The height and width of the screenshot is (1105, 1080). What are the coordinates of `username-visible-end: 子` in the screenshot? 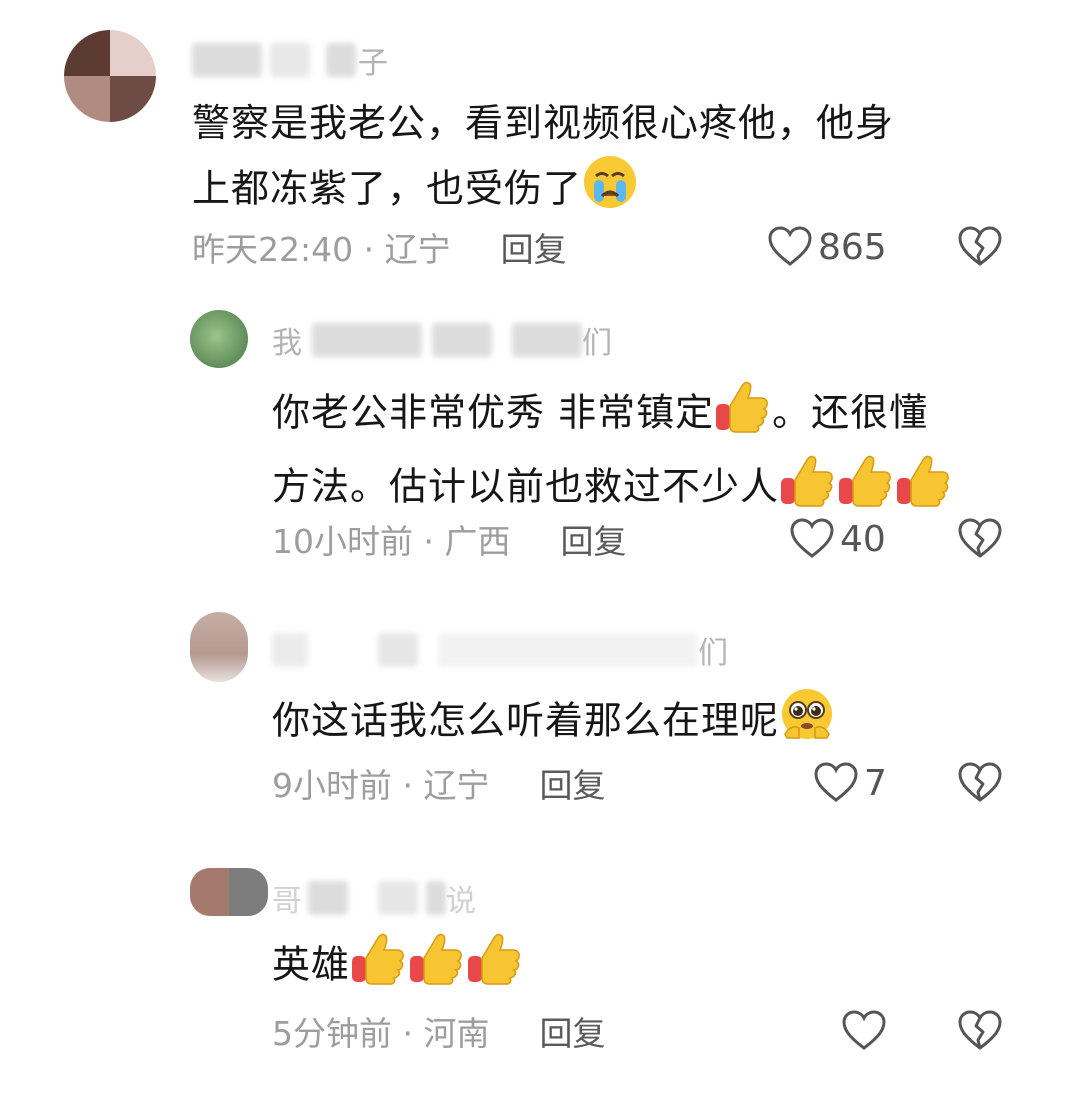 It's located at (373, 63).